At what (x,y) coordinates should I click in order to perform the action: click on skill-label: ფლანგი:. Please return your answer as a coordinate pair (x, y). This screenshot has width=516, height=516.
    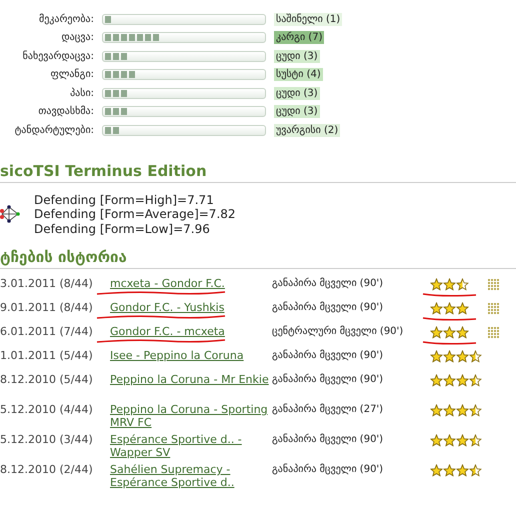
    Looking at the image, I should click on (71, 74).